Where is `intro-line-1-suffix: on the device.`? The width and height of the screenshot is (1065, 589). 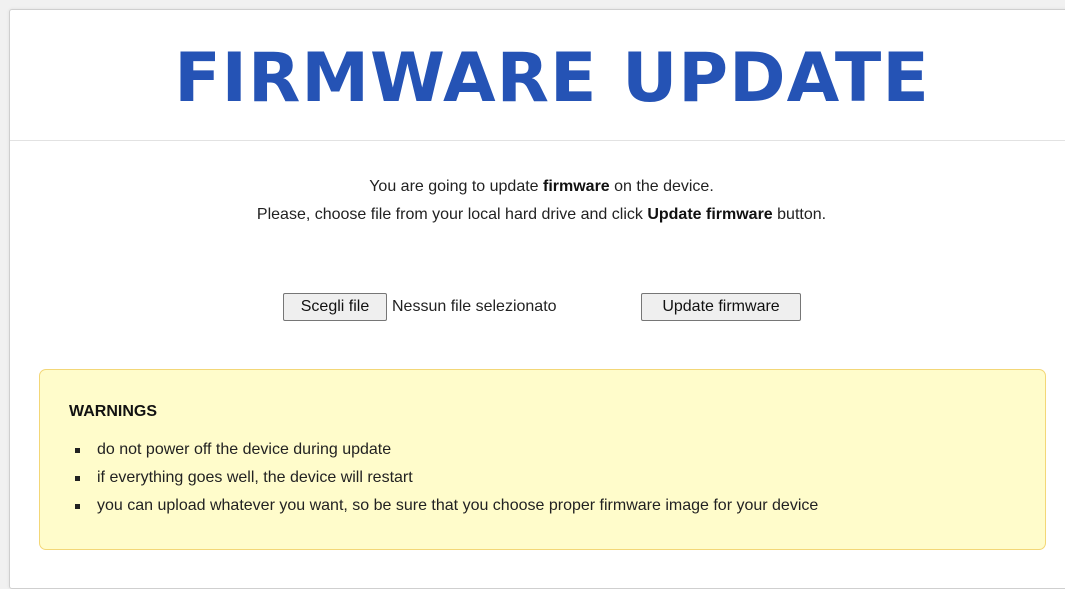
intro-line-1-suffix: on the device. is located at coordinates (661, 186).